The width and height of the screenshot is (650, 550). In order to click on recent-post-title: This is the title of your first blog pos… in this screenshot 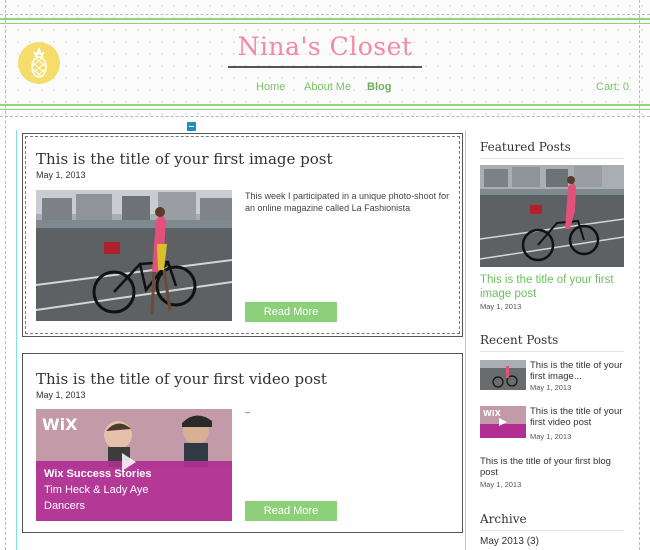, I will do `click(550, 467)`.